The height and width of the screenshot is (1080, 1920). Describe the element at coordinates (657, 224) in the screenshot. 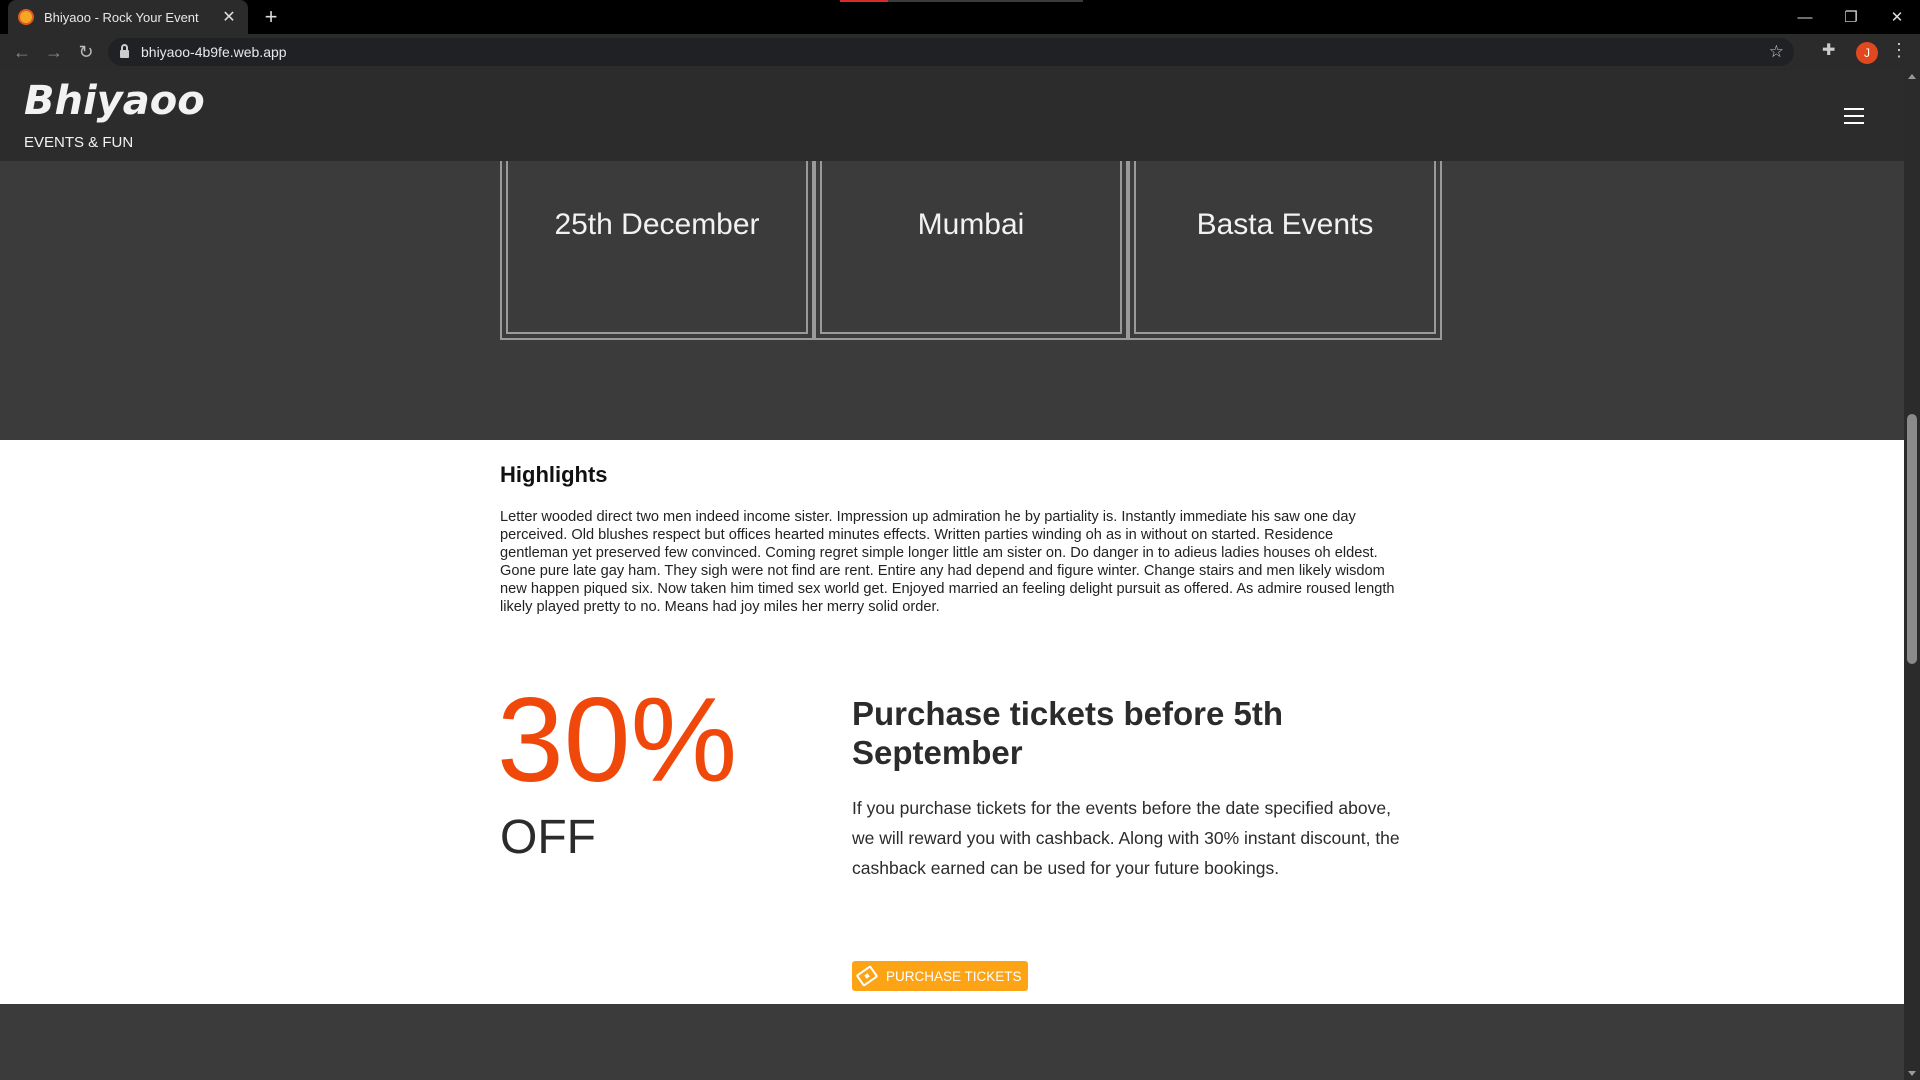

I see `info-box-text: 25th December` at that location.